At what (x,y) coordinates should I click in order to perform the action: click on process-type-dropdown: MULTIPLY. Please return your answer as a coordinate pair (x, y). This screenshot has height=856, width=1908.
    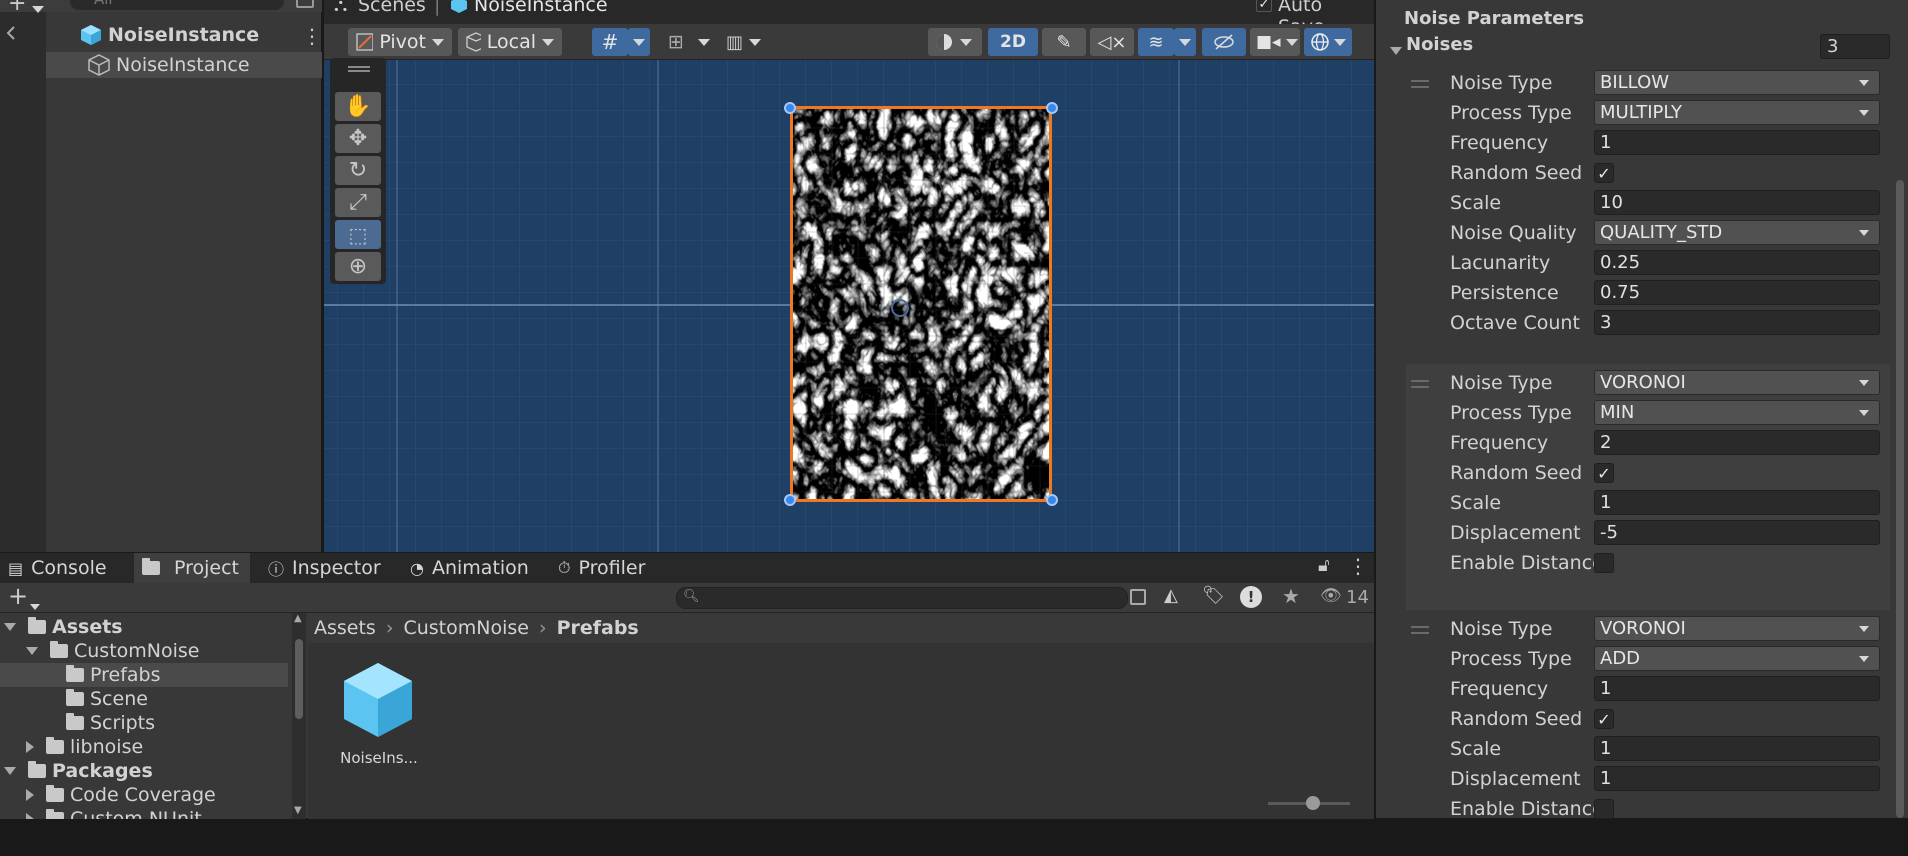
    Looking at the image, I should click on (1737, 112).